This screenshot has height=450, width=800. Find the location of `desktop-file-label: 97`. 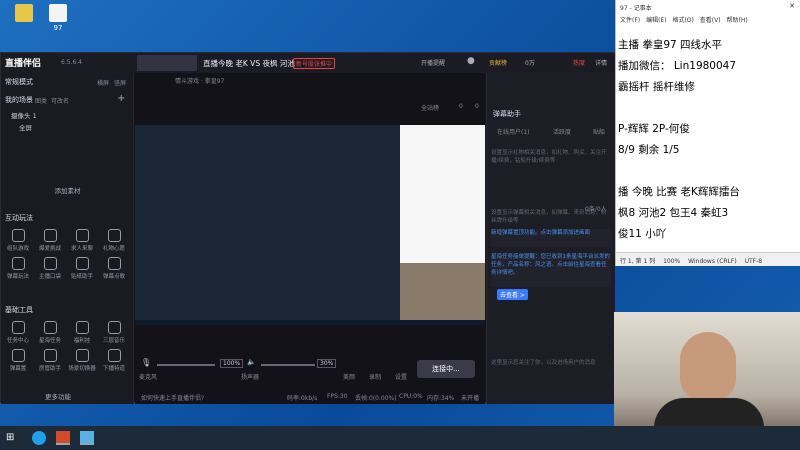

desktop-file-label: 97 is located at coordinates (58, 28).